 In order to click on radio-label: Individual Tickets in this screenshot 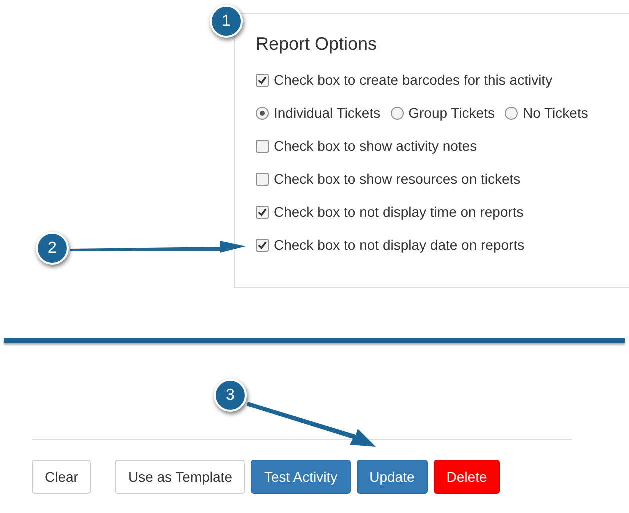, I will do `click(327, 113)`.